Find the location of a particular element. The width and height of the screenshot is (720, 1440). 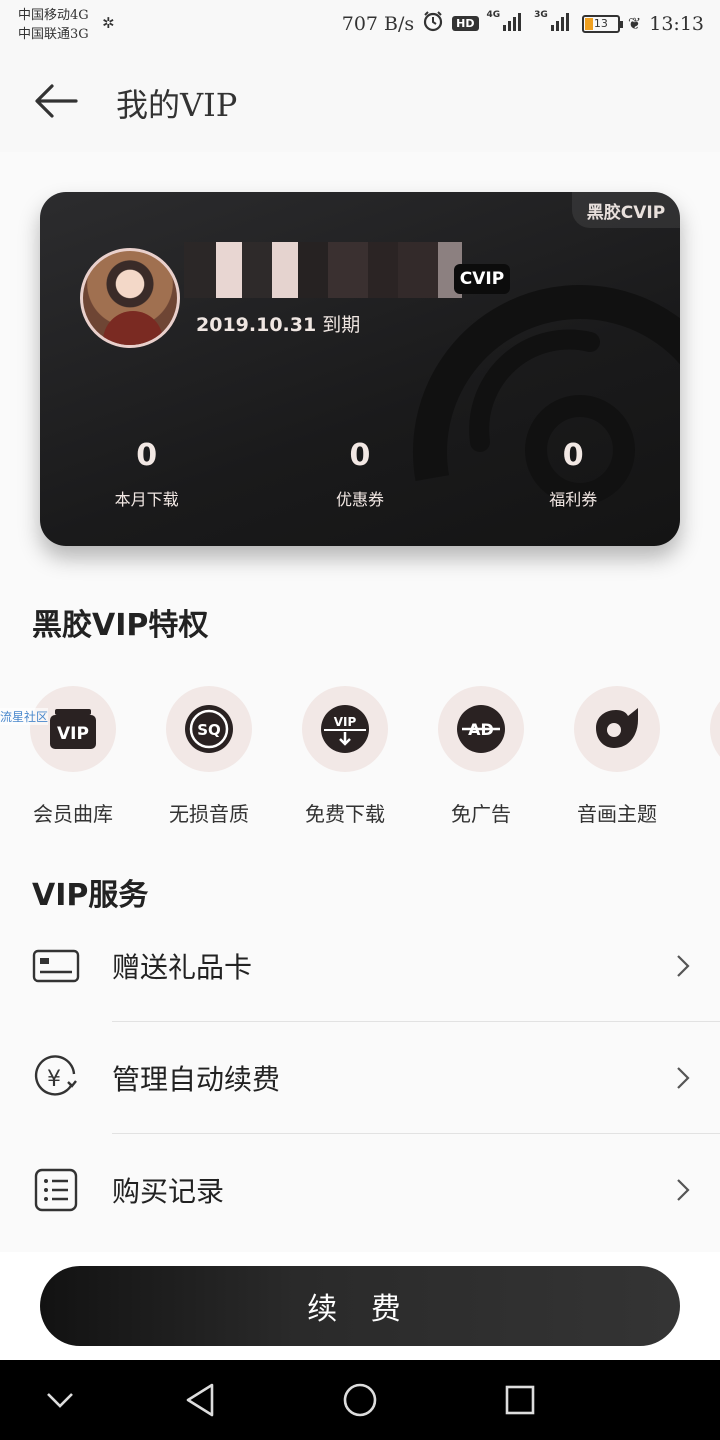

service-label: 赠送礼品卡 is located at coordinates (182, 967).